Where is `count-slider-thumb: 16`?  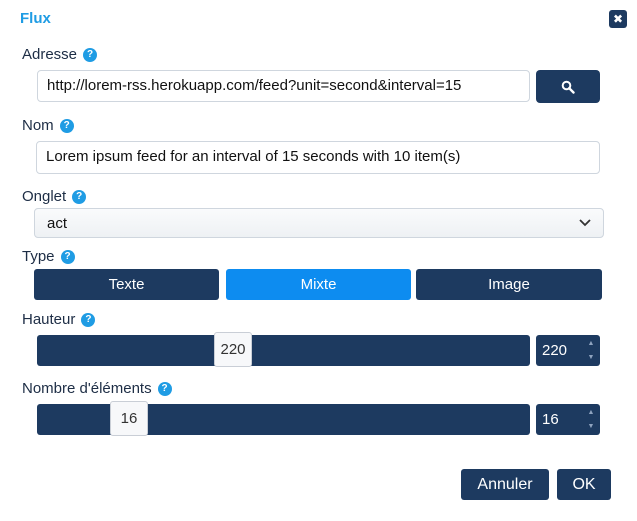 count-slider-thumb: 16 is located at coordinates (129, 418).